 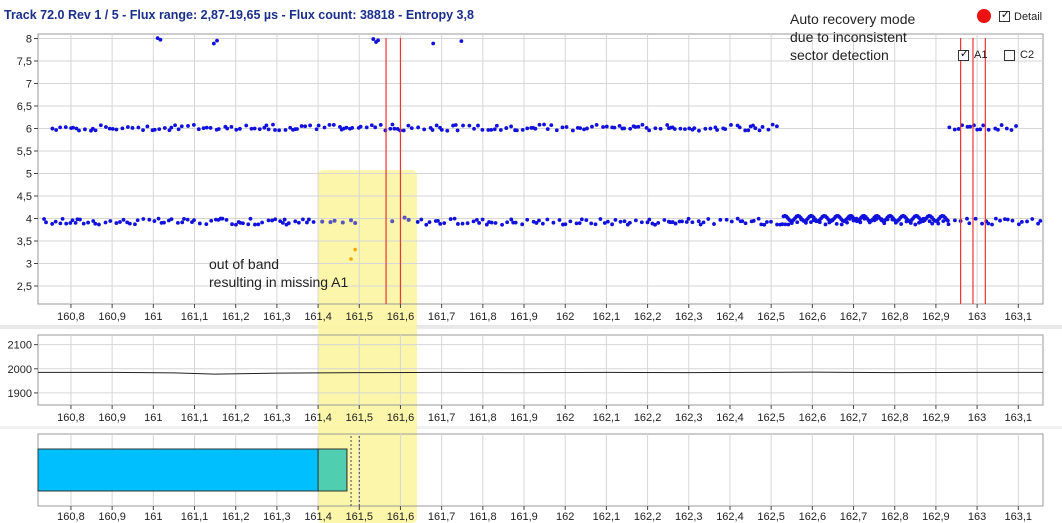 What do you see at coordinates (29, 175) in the screenshot?
I see `y-tick-label: 5` at bounding box center [29, 175].